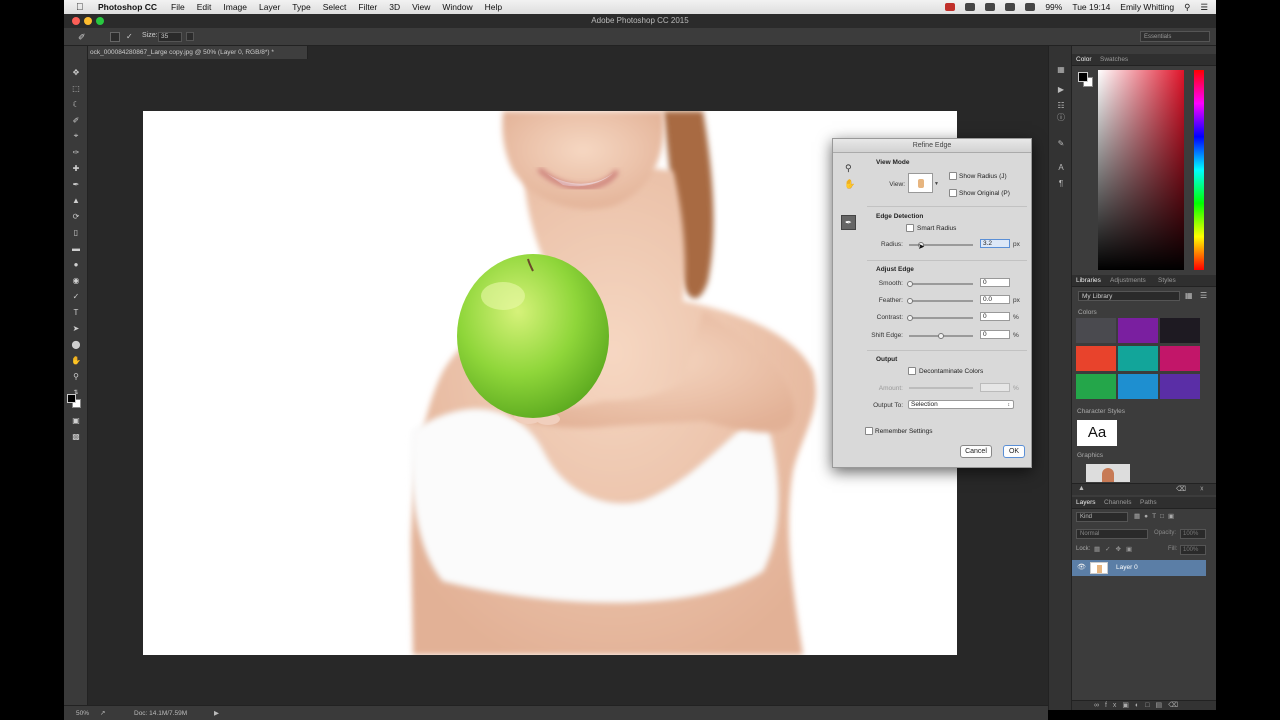  Describe the element at coordinates (82, 713) in the screenshot. I see `zoom-level: 50%` at that location.